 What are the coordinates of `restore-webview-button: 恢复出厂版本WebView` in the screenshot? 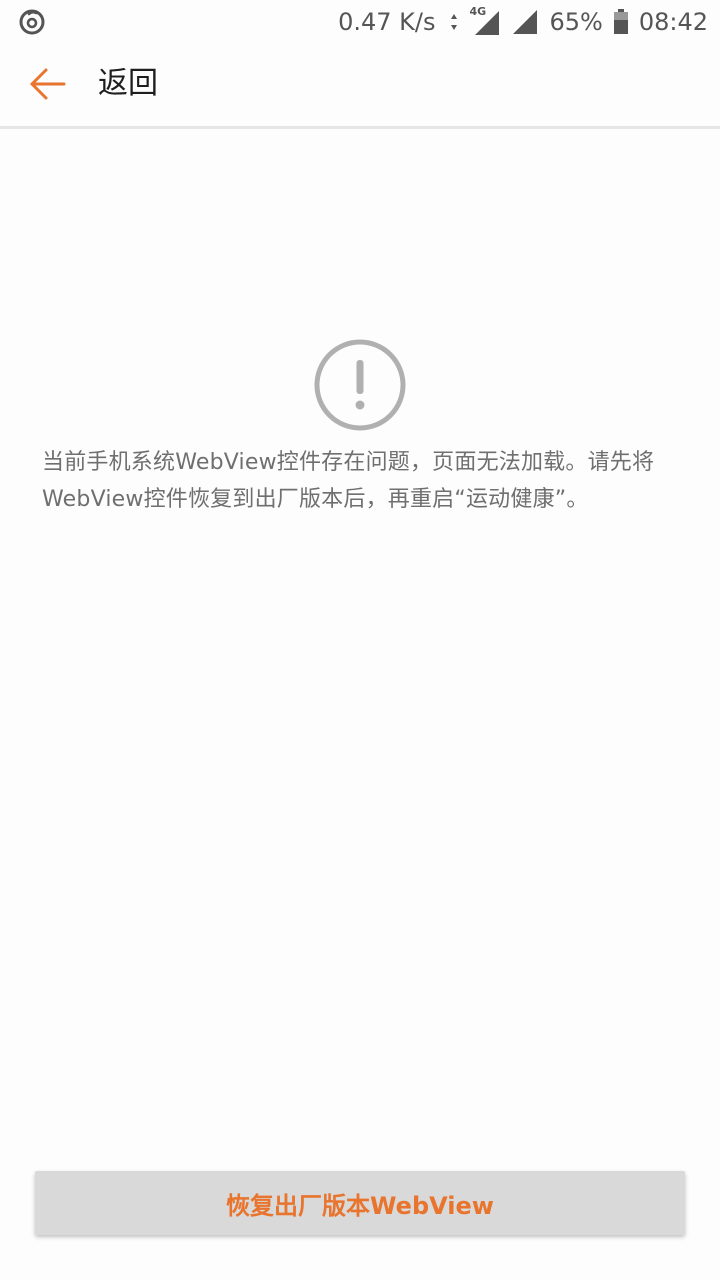 It's located at (360, 1203).